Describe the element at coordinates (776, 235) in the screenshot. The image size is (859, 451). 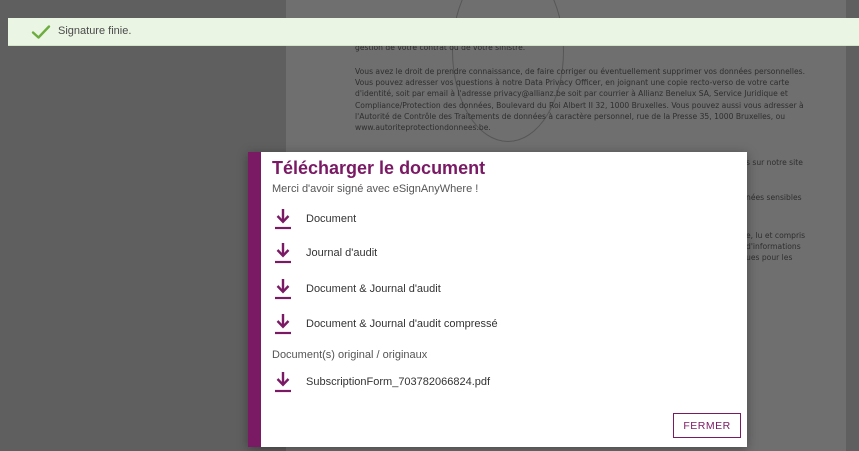
I see `document-fragment: e, lu et compris` at that location.